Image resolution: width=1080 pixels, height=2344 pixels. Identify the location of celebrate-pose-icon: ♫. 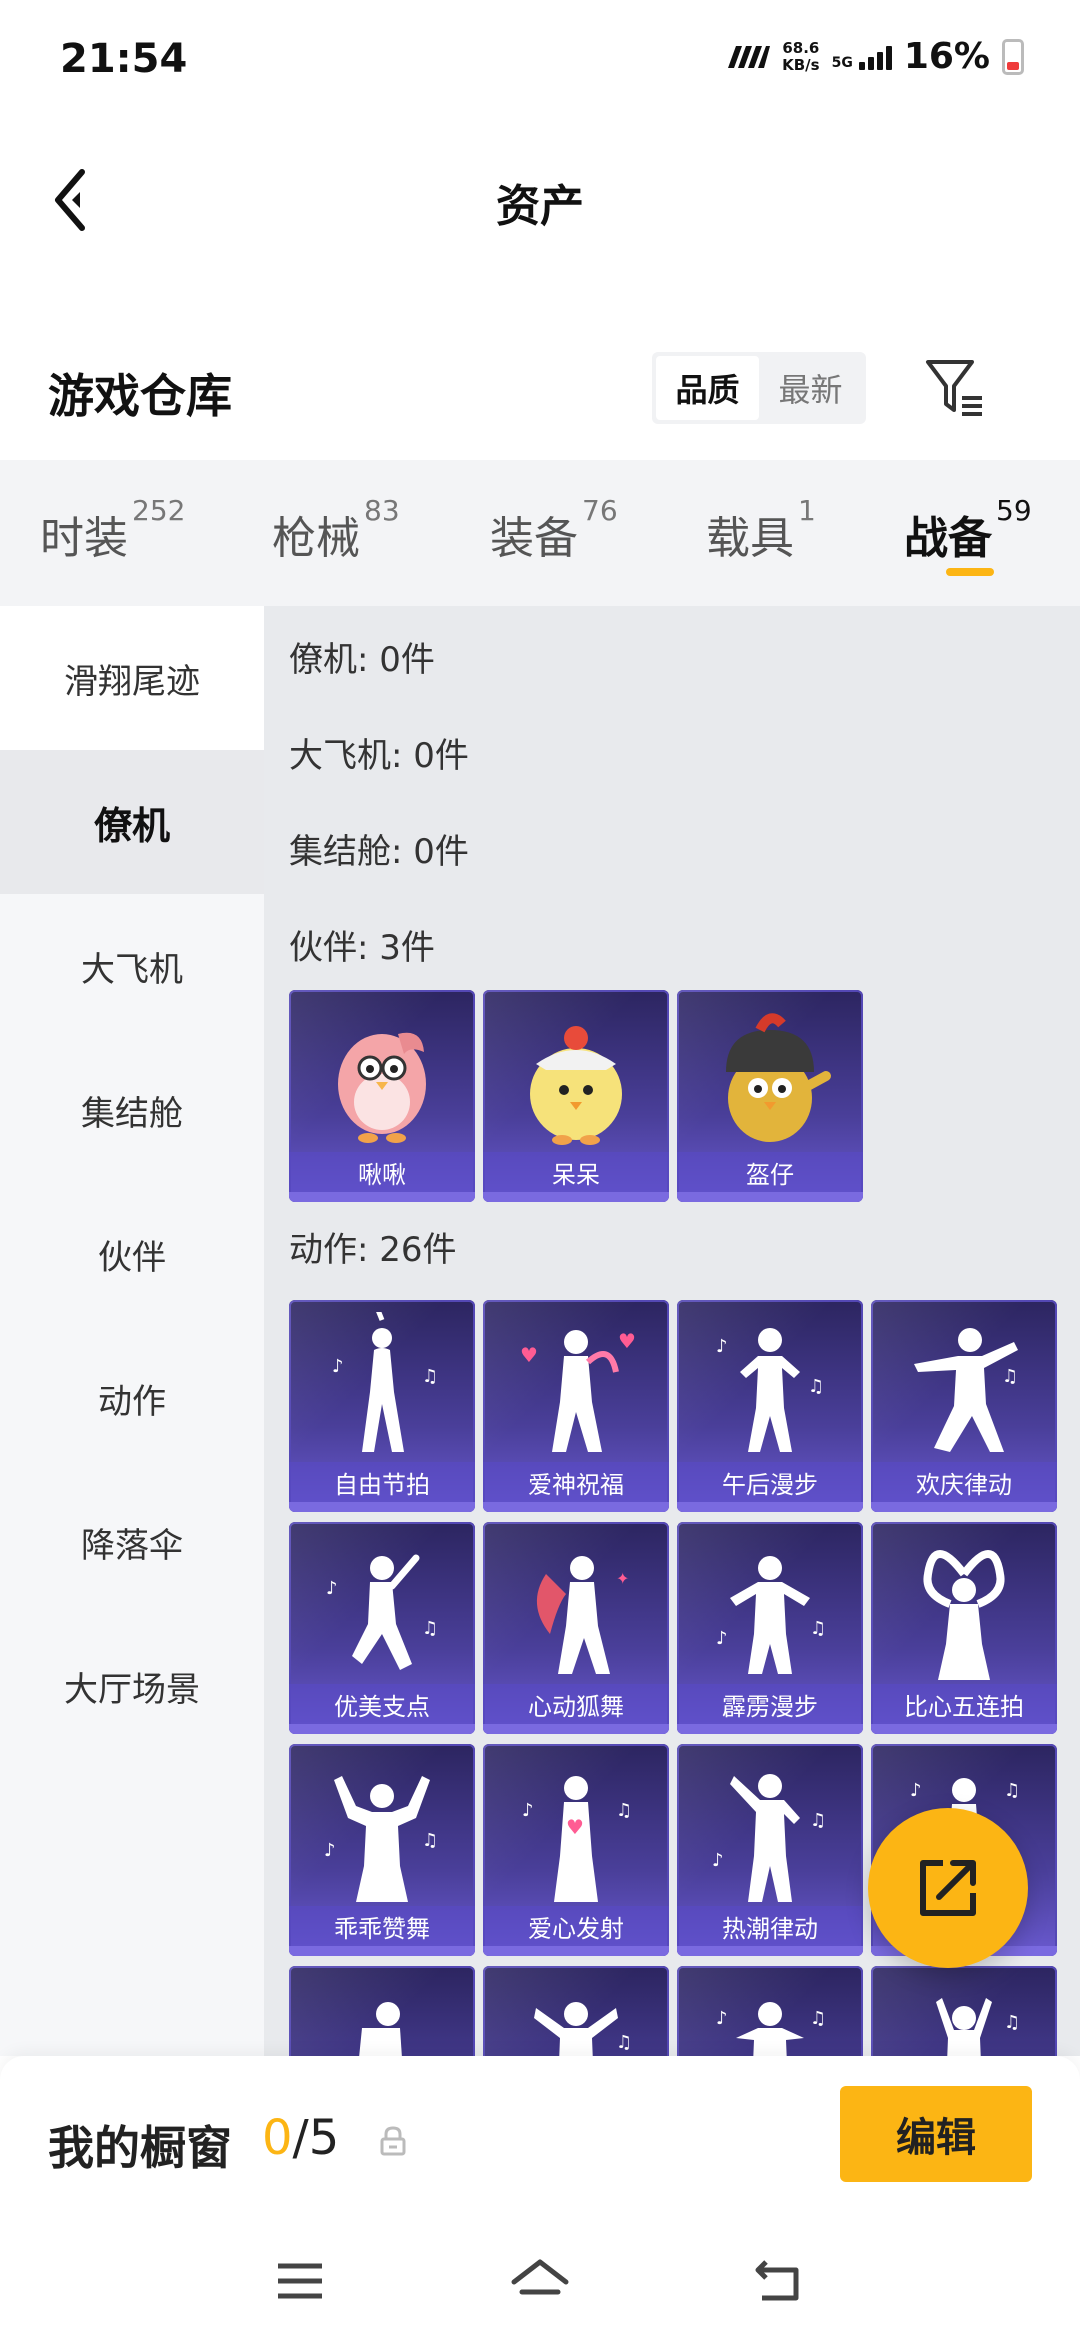
(966, 1390).